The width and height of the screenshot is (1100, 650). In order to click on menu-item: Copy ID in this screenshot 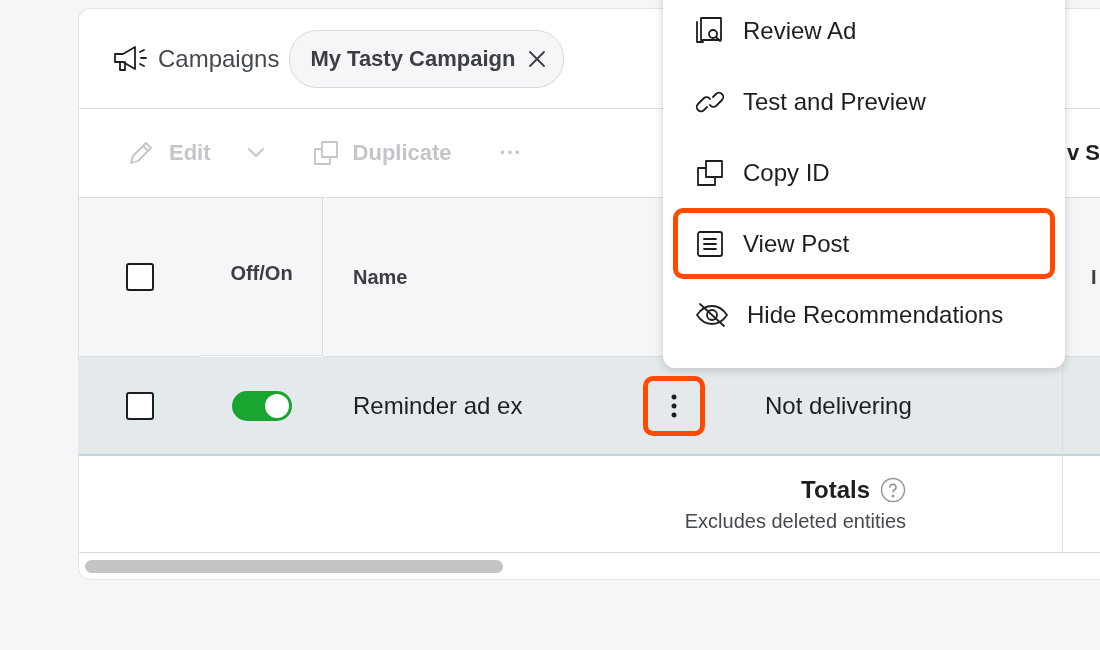, I will do `click(864, 172)`.